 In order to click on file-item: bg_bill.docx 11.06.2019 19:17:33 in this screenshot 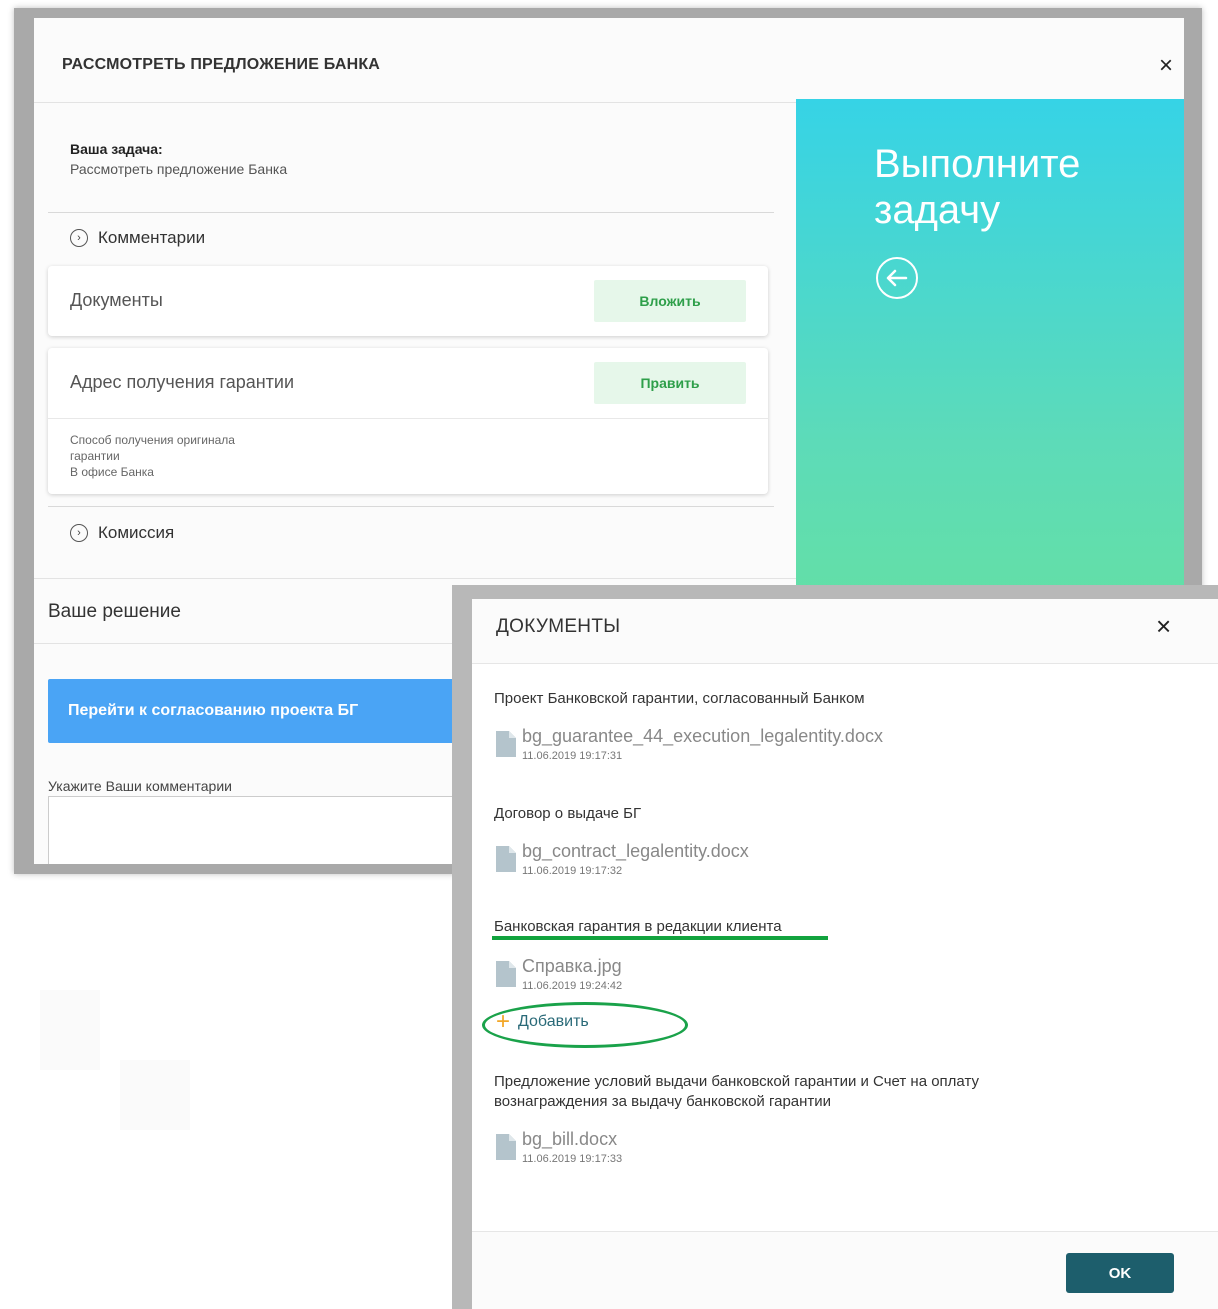, I will do `click(559, 1147)`.